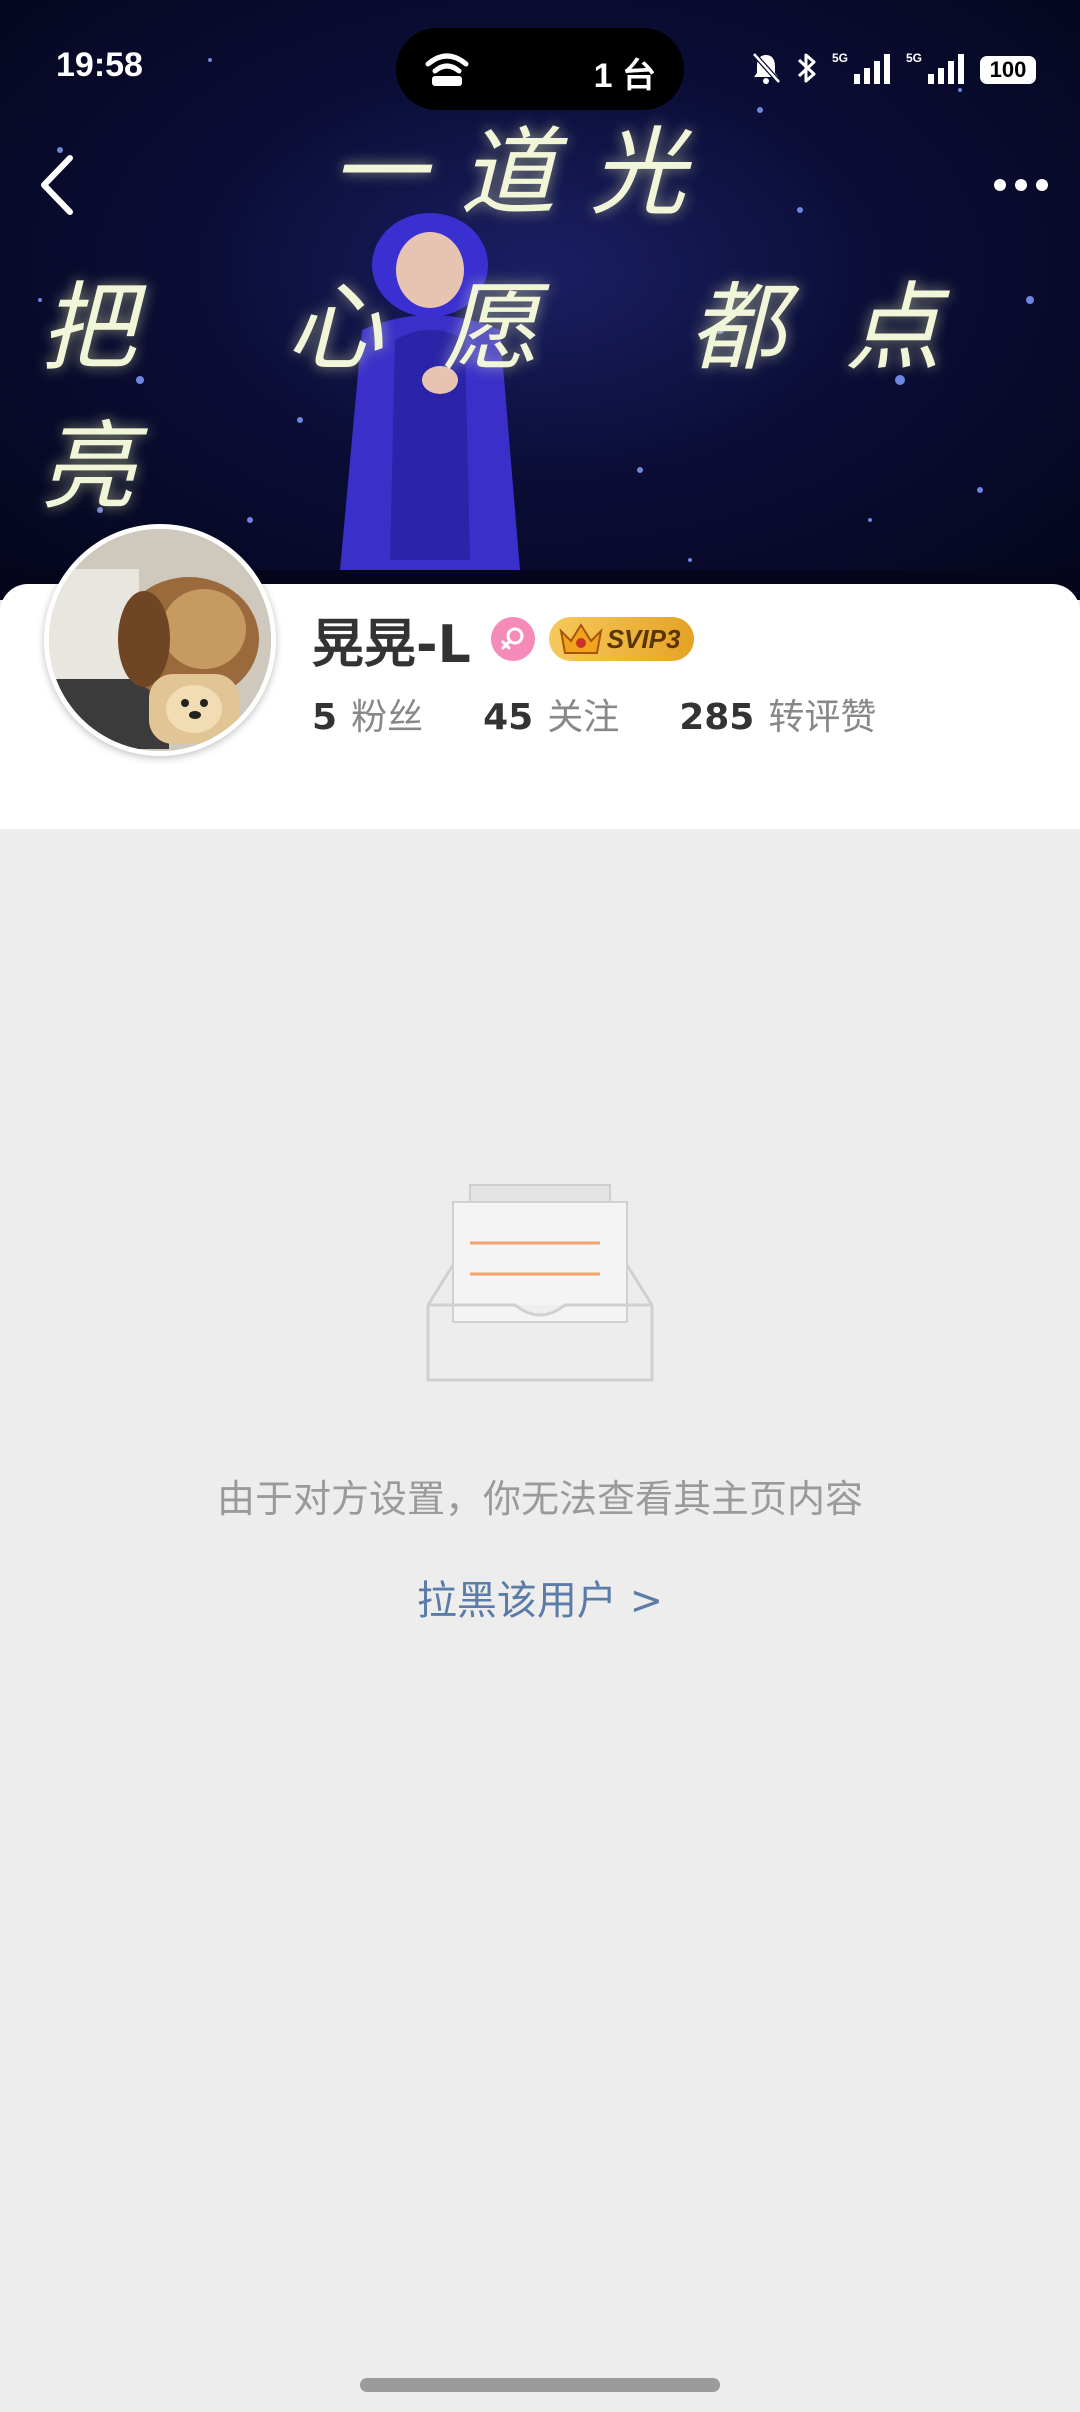 This screenshot has width=1080, height=2412. Describe the element at coordinates (539, 1499) in the screenshot. I see `restricted-profile-message: 由于对方设置，你无法查看其主页内容` at that location.